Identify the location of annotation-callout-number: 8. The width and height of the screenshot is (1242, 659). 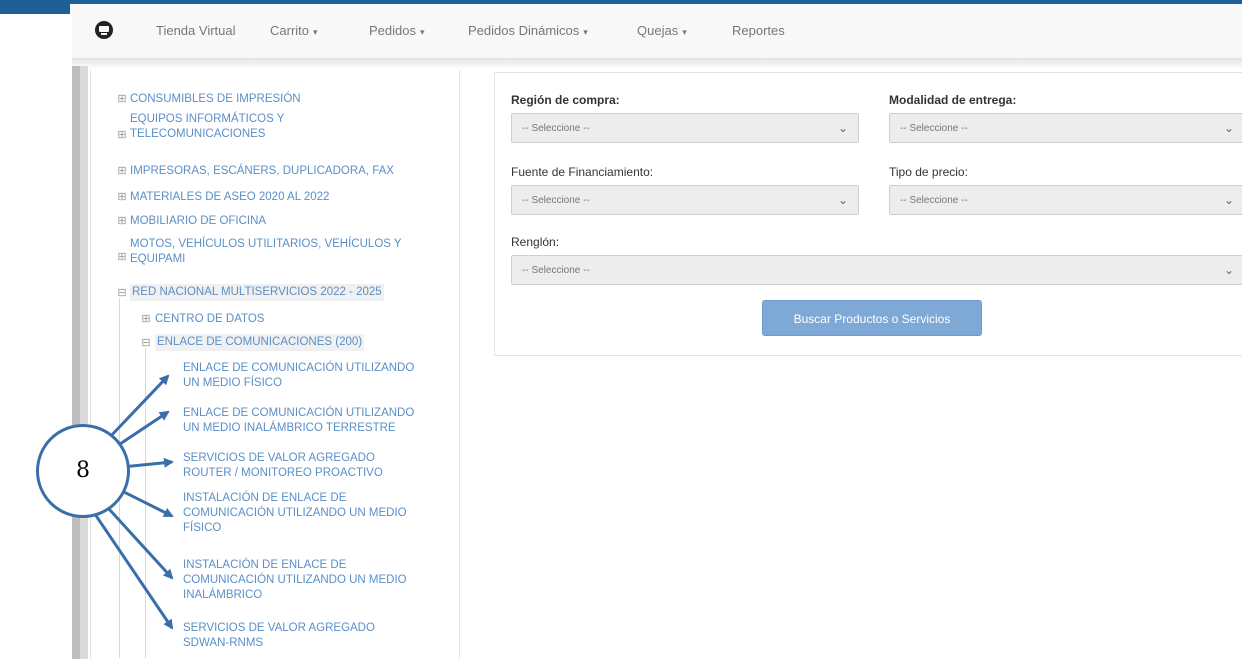
(83, 471).